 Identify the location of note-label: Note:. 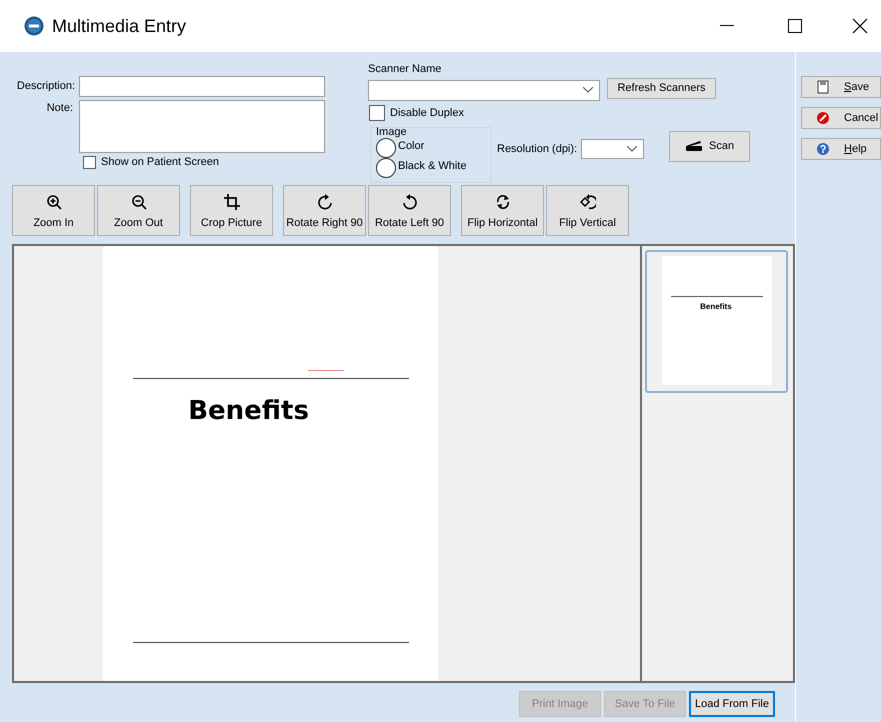
(59, 108).